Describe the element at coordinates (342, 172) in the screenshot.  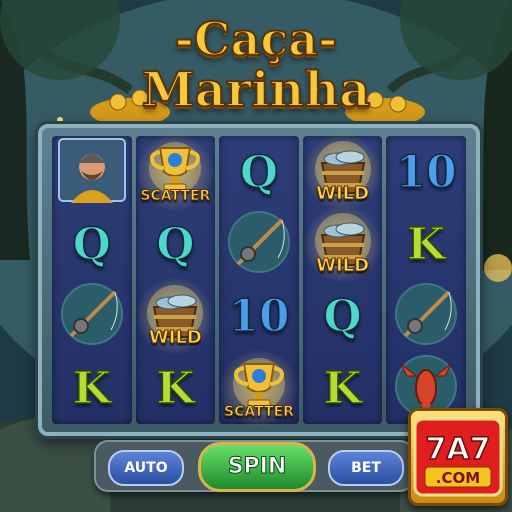
I see `reel-4-cell-1: WILD` at that location.